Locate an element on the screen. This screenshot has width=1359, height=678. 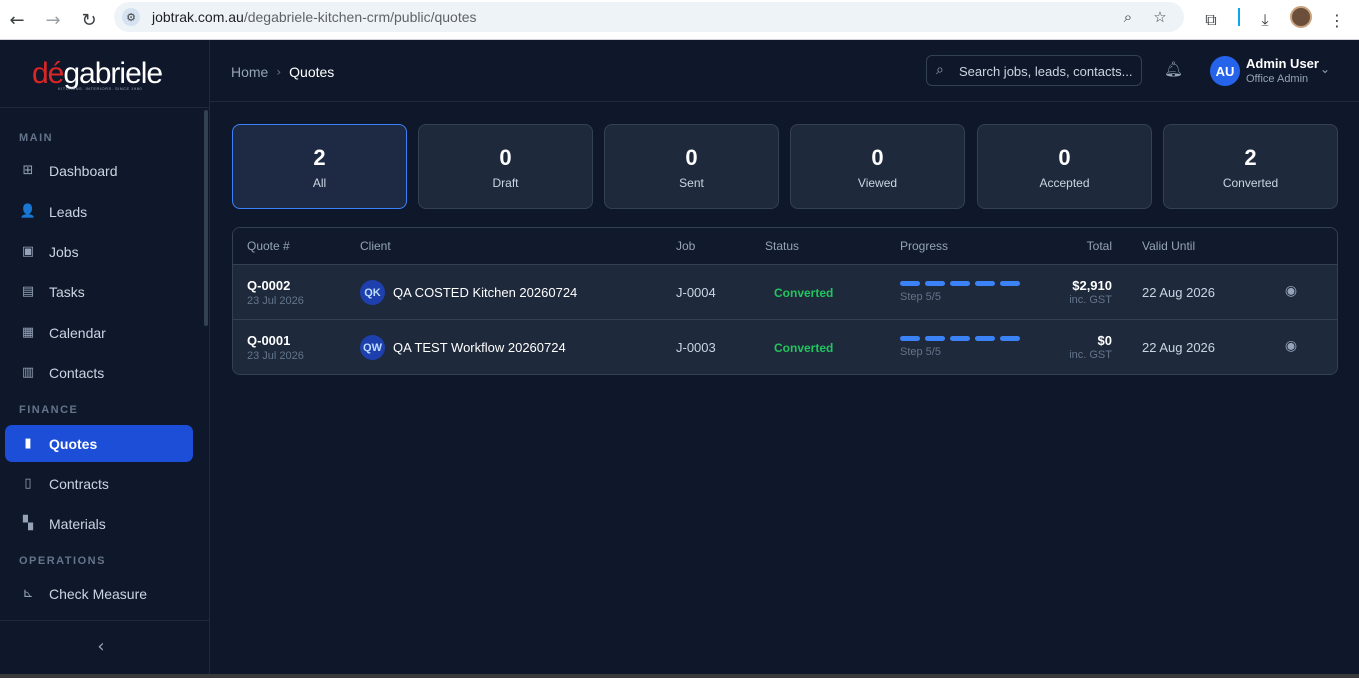
forward-arrow-icon: → is located at coordinates (53, 20).